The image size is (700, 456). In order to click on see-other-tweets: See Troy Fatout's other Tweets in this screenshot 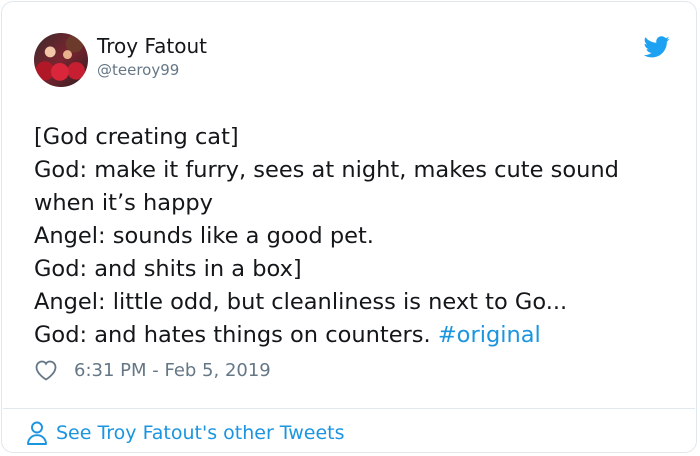, I will do `click(185, 433)`.